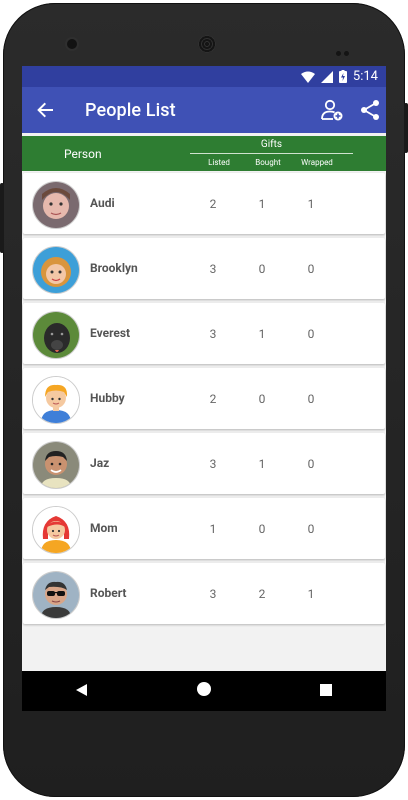  Describe the element at coordinates (204, 268) in the screenshot. I see `list-item: Brooklyn 3 0 0` at that location.